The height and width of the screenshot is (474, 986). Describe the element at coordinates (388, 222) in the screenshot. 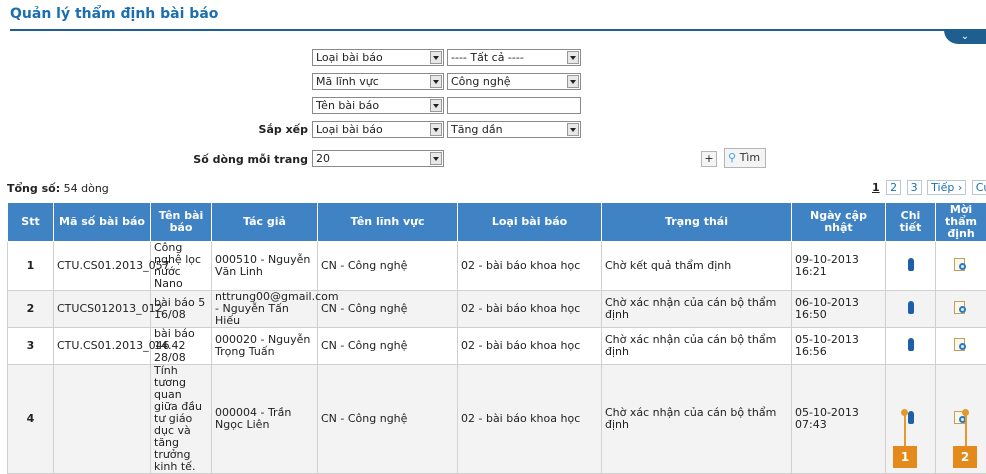

I see `column-header: Tên lĩnh vực` at that location.